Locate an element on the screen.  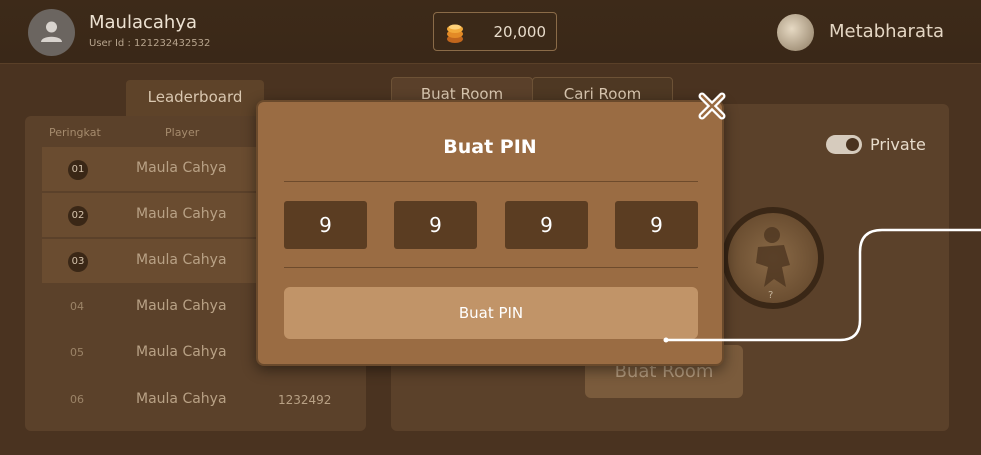
user-avatar is located at coordinates (51, 32).